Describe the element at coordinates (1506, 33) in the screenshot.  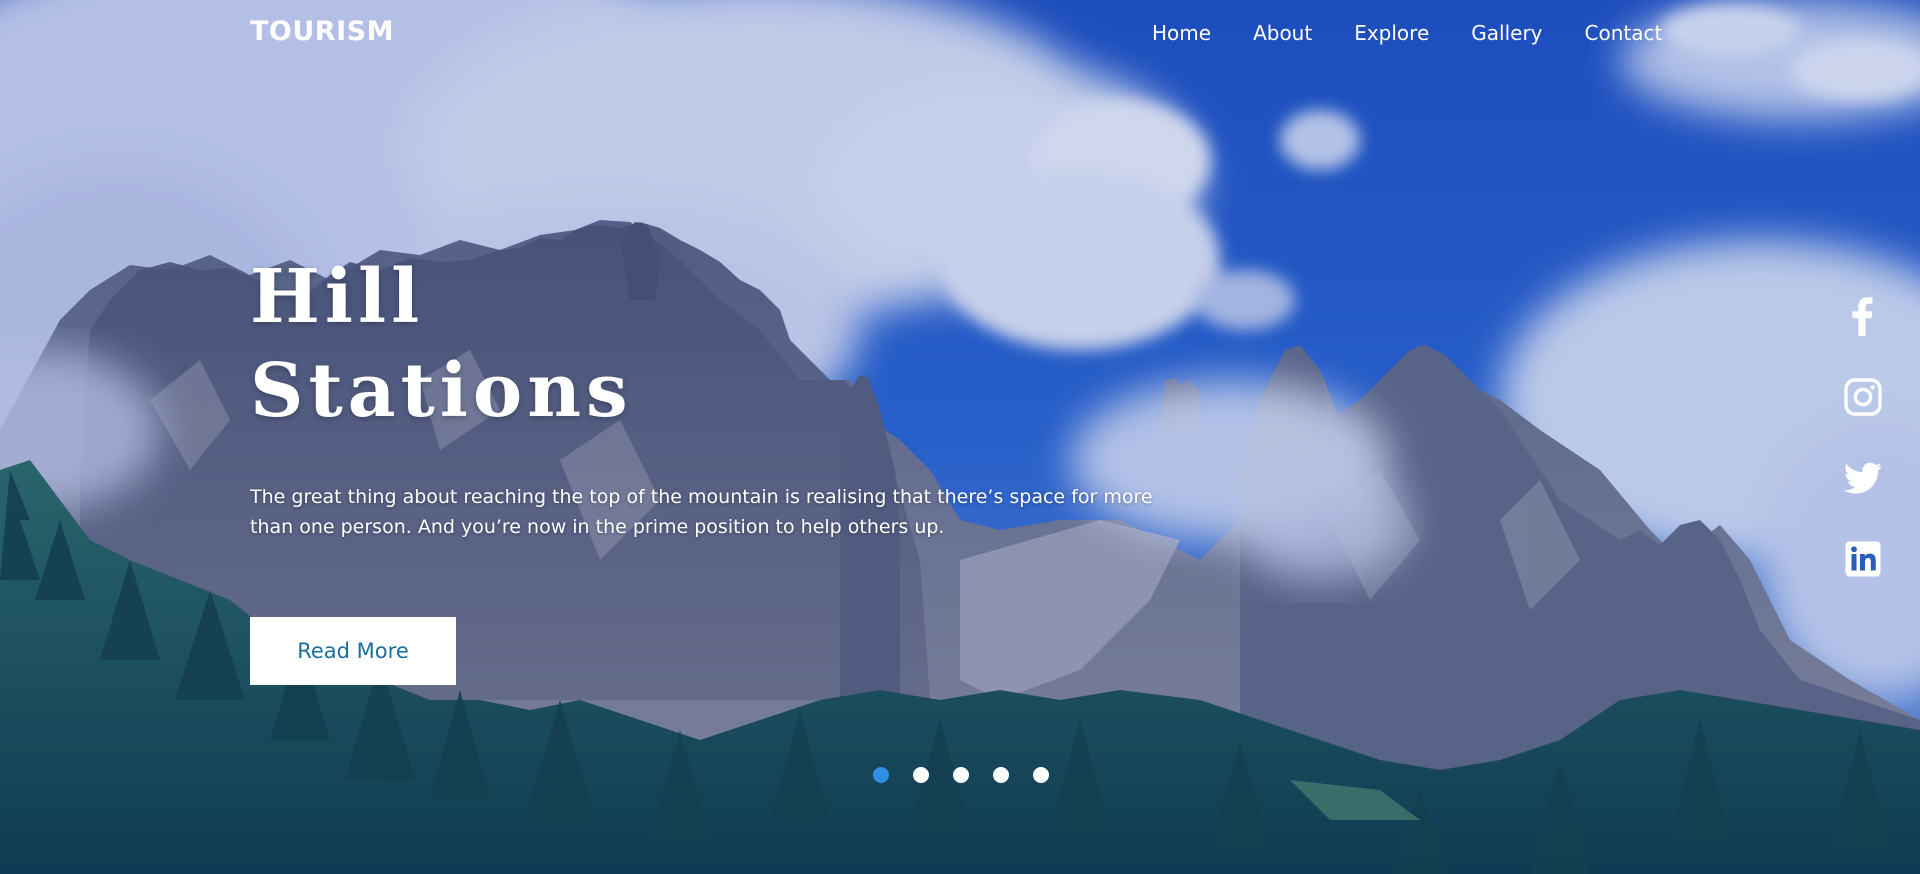
I see `nav-gallery-link: Gallery` at that location.